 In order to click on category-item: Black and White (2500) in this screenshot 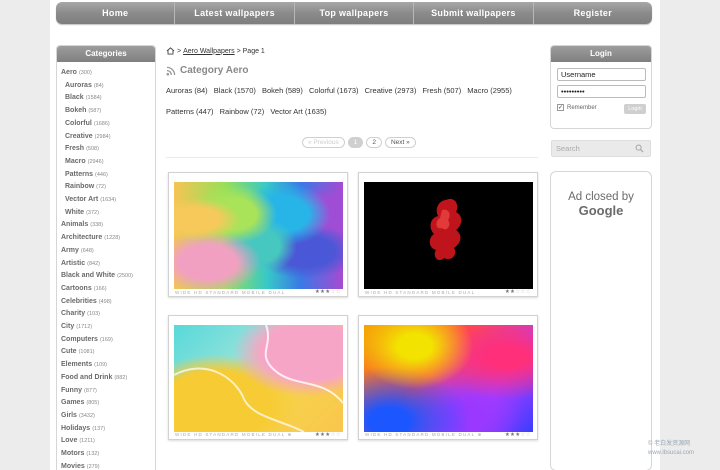, I will do `click(108, 276)`.